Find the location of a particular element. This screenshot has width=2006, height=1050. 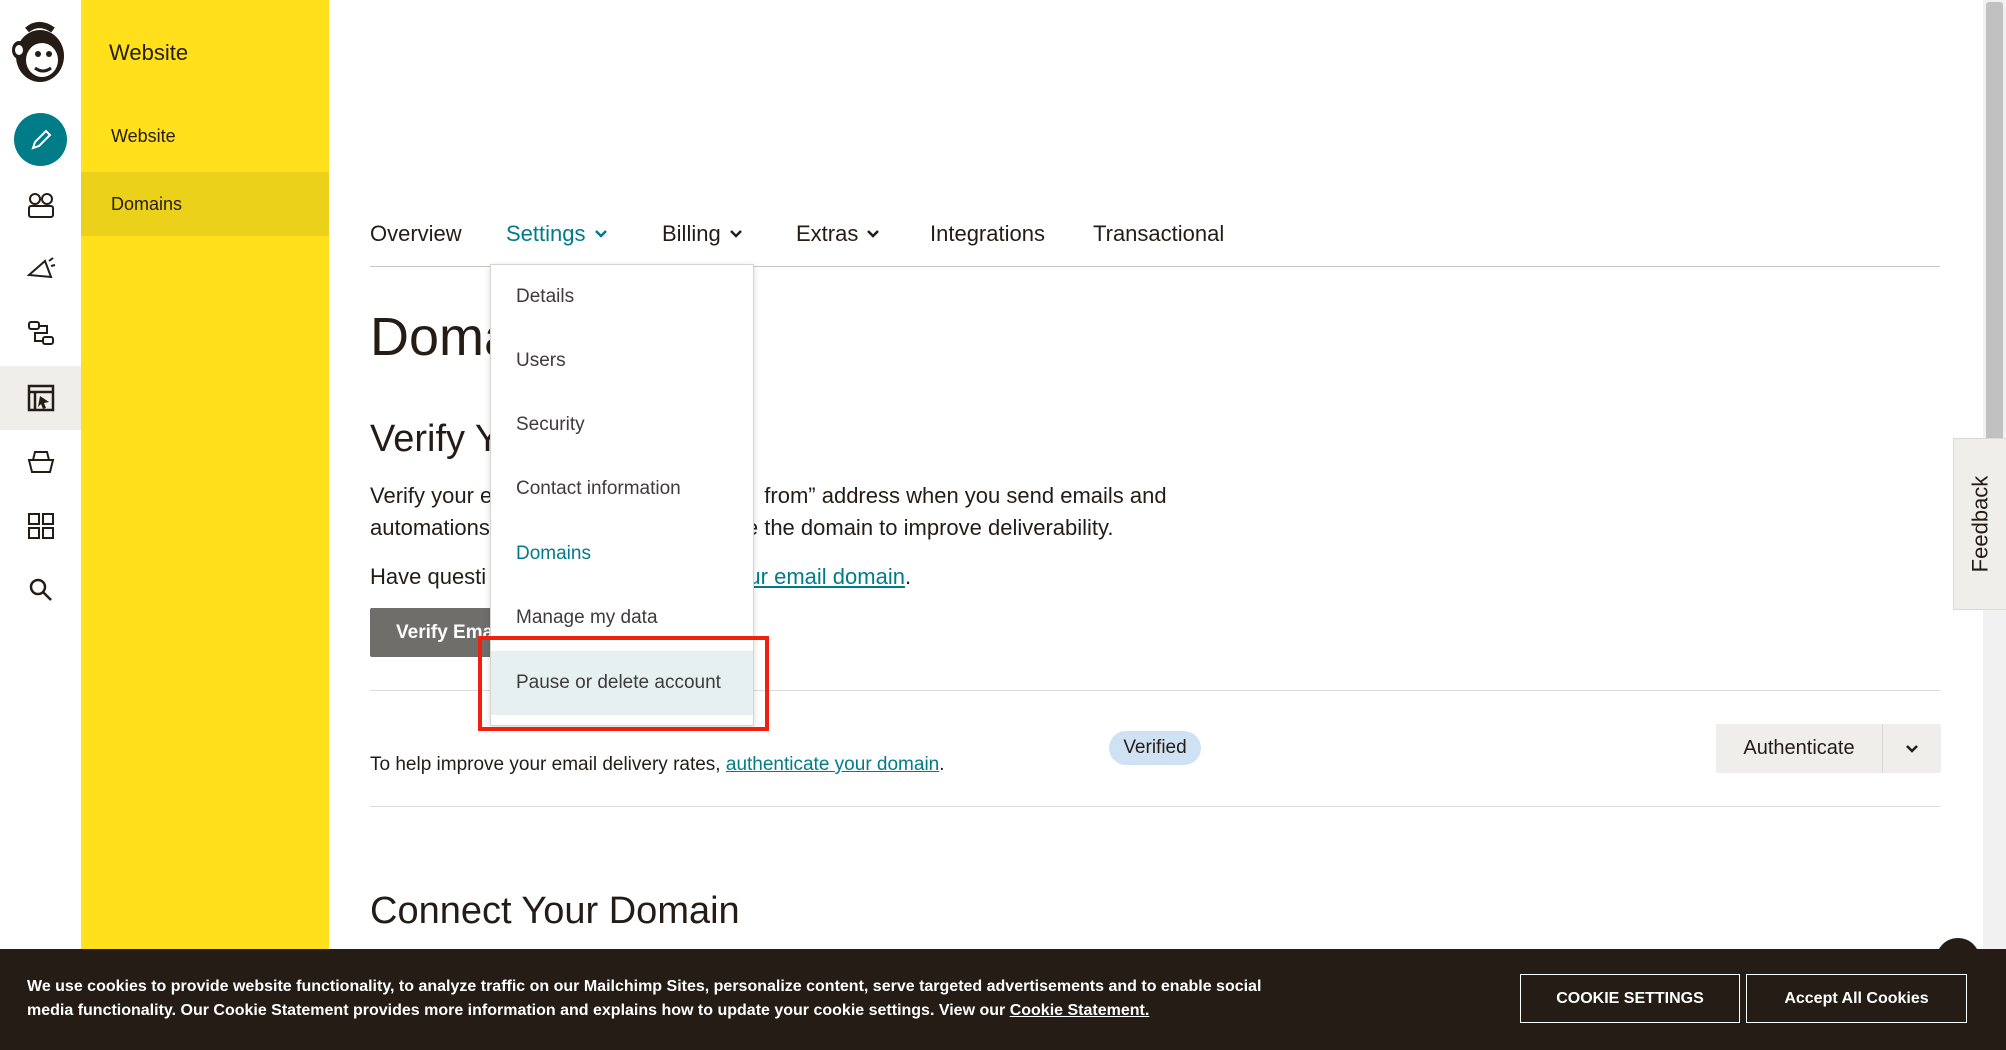

divider is located at coordinates (1155, 806).